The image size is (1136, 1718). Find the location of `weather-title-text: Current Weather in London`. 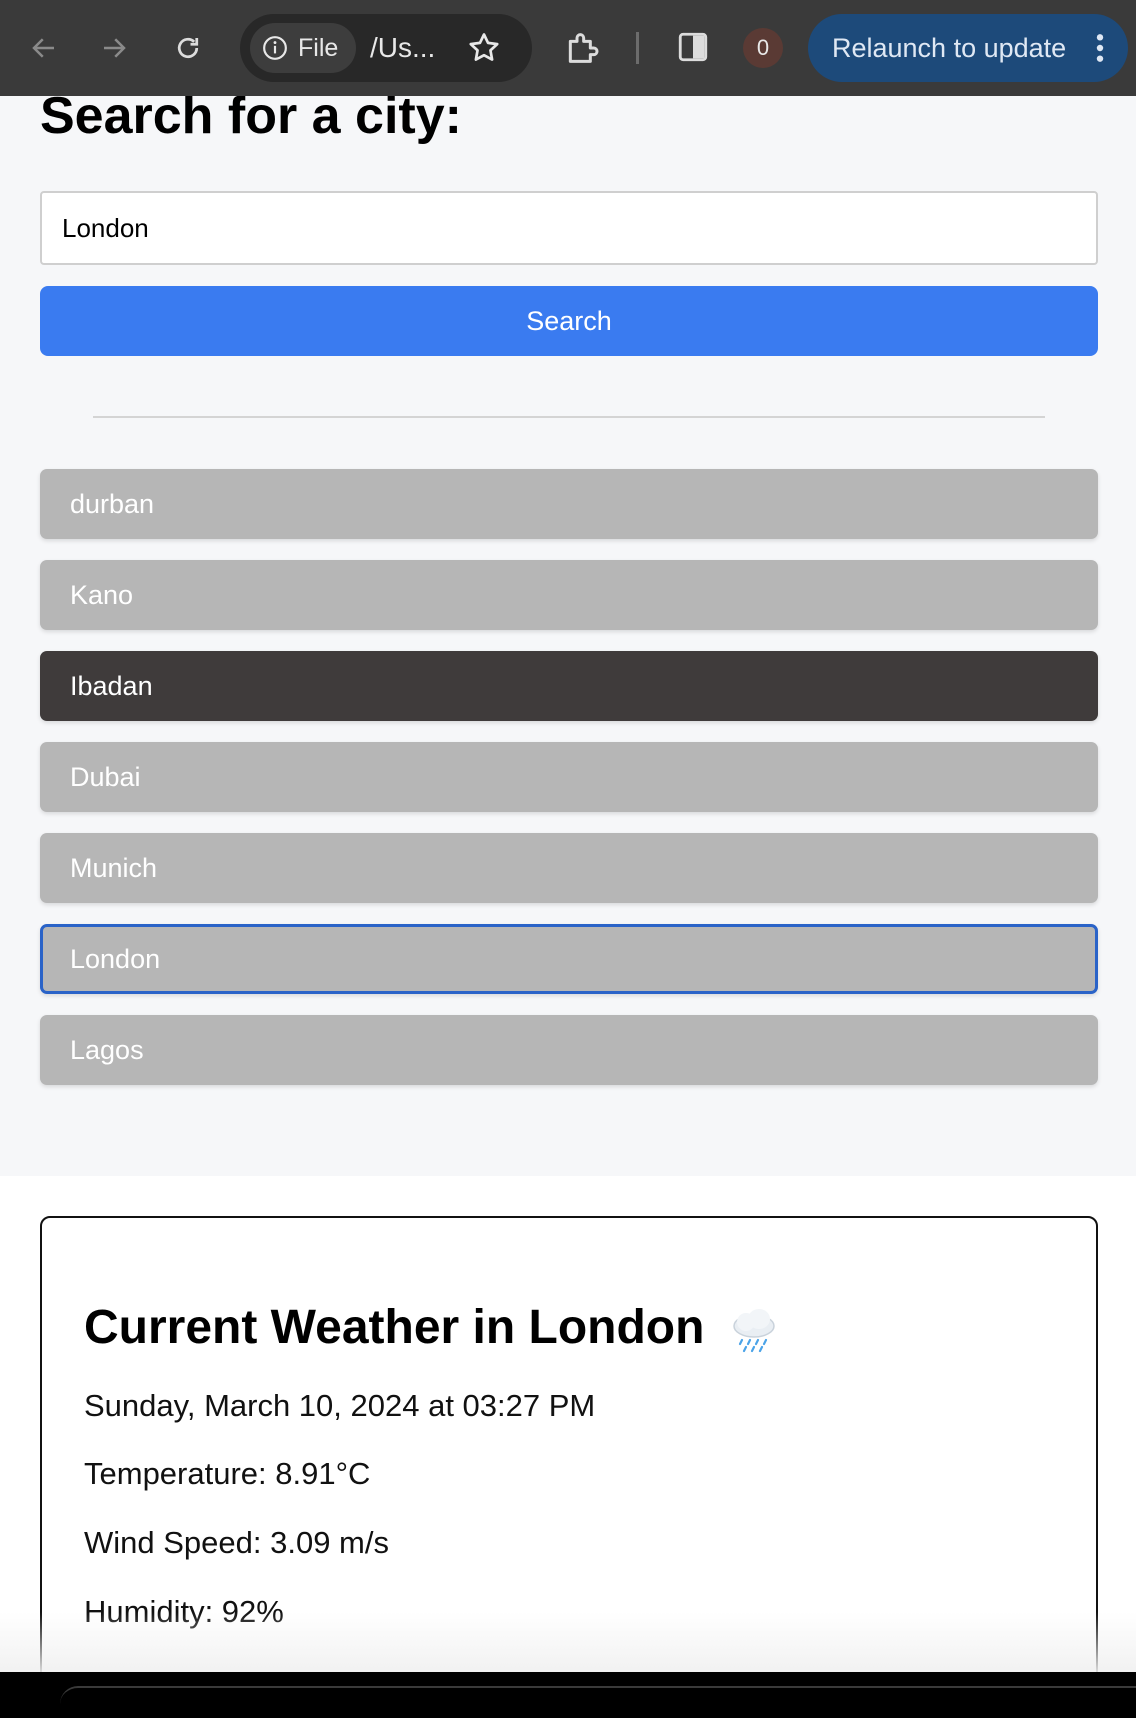

weather-title-text: Current Weather in London is located at coordinates (394, 1327).